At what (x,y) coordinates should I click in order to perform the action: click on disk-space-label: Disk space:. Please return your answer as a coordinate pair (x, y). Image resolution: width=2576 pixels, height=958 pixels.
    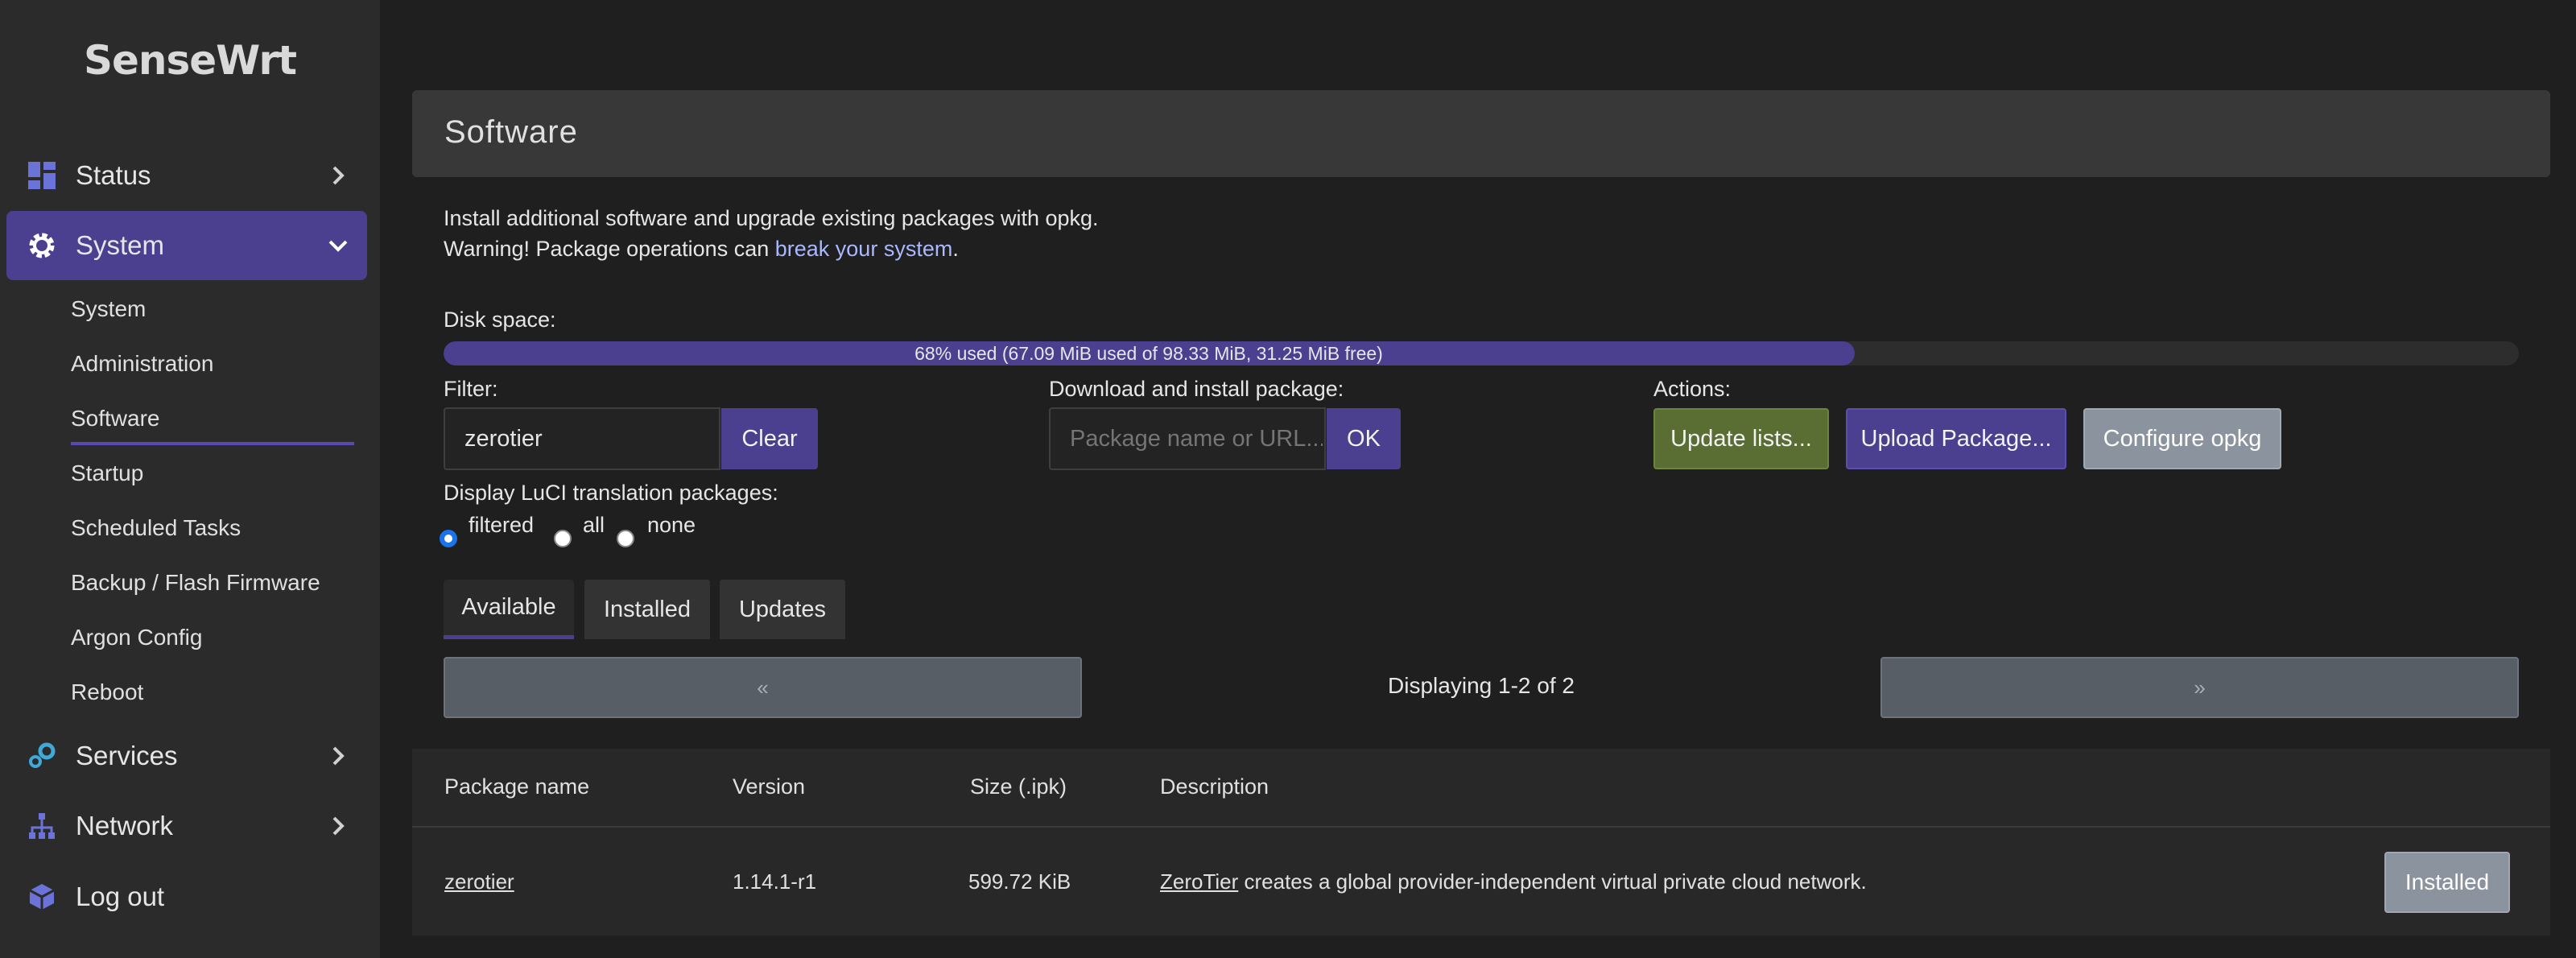
    Looking at the image, I should click on (500, 320).